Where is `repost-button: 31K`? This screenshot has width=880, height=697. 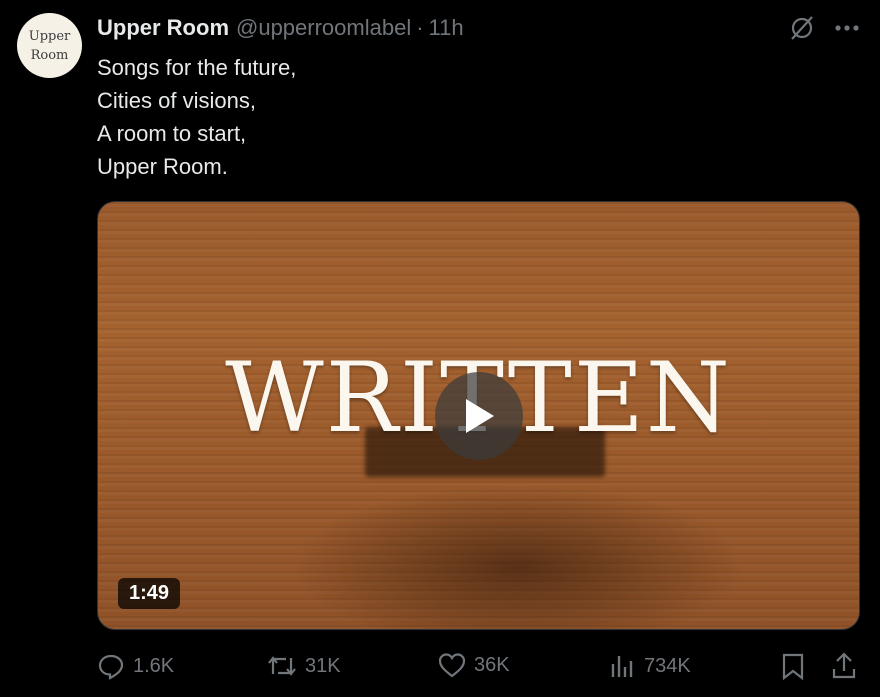 repost-button: 31K is located at coordinates (304, 666).